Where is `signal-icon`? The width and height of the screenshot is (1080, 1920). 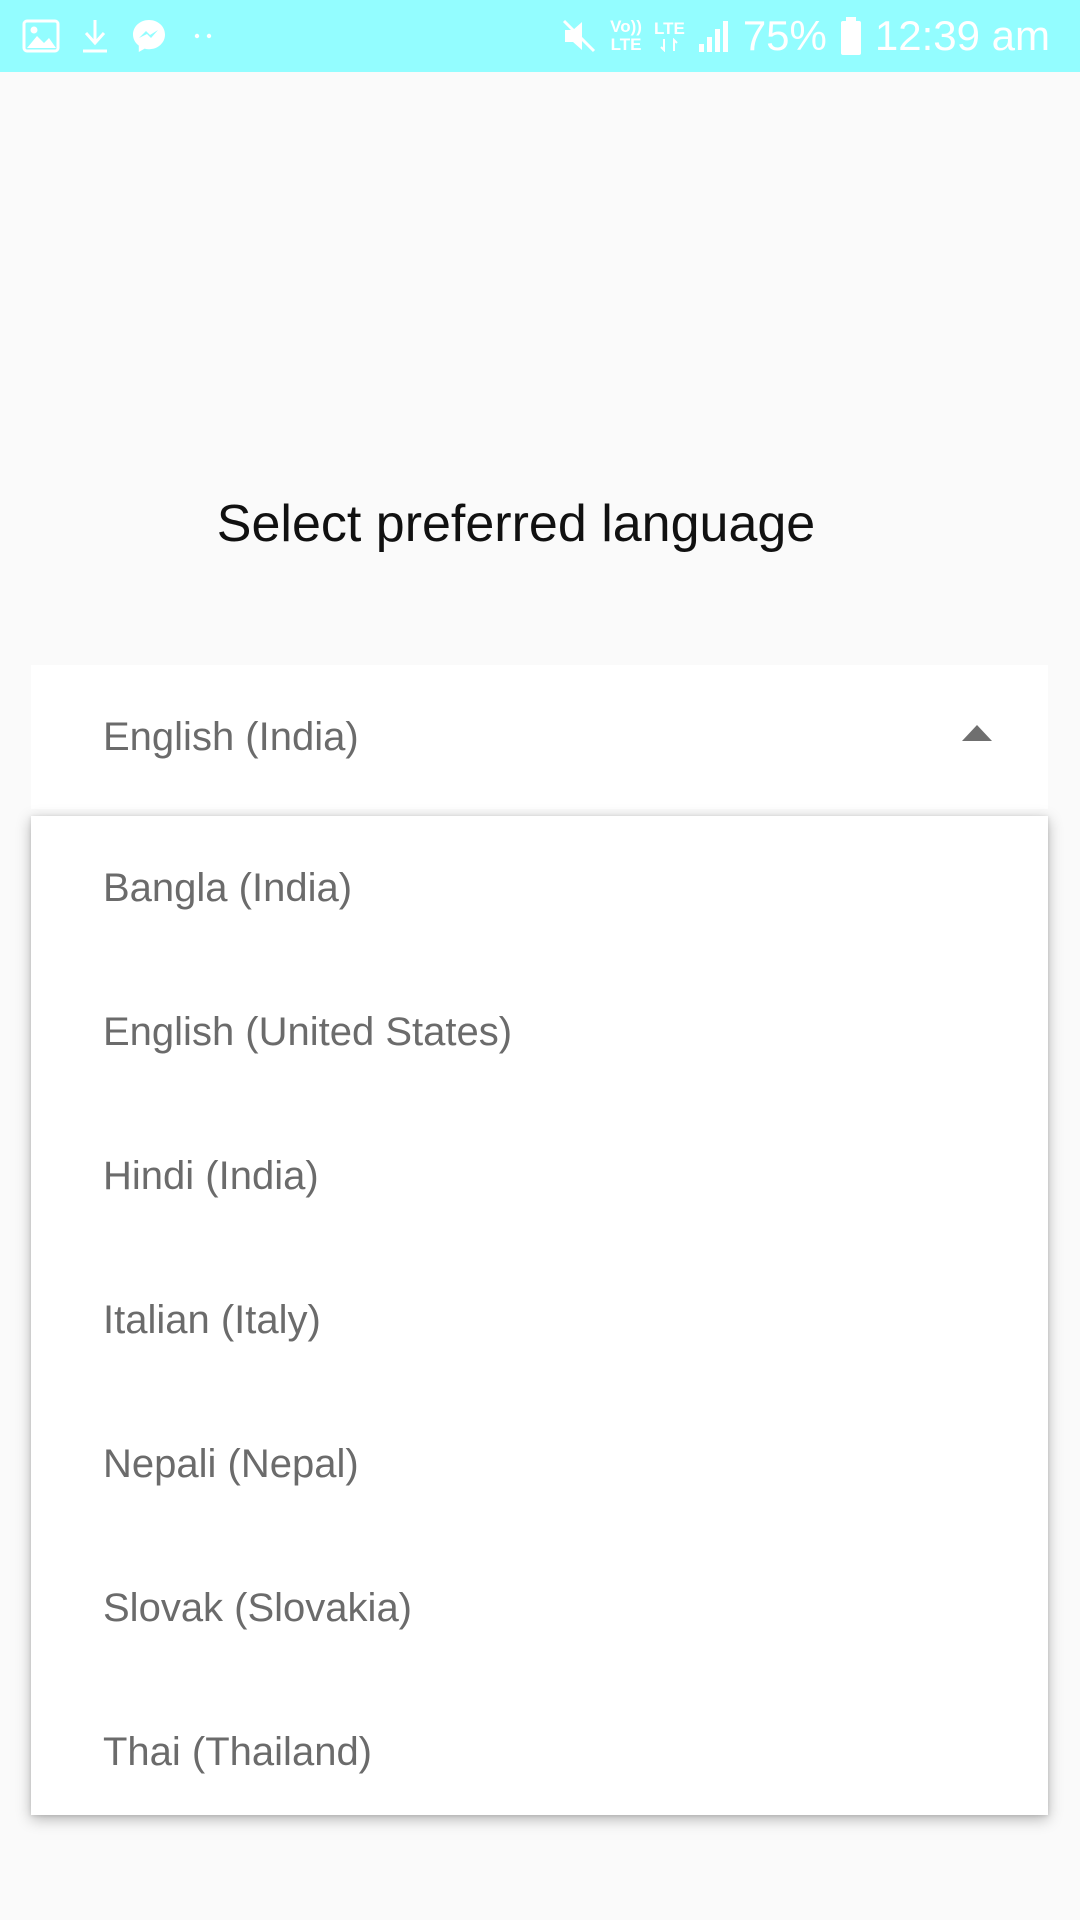 signal-icon is located at coordinates (714, 36).